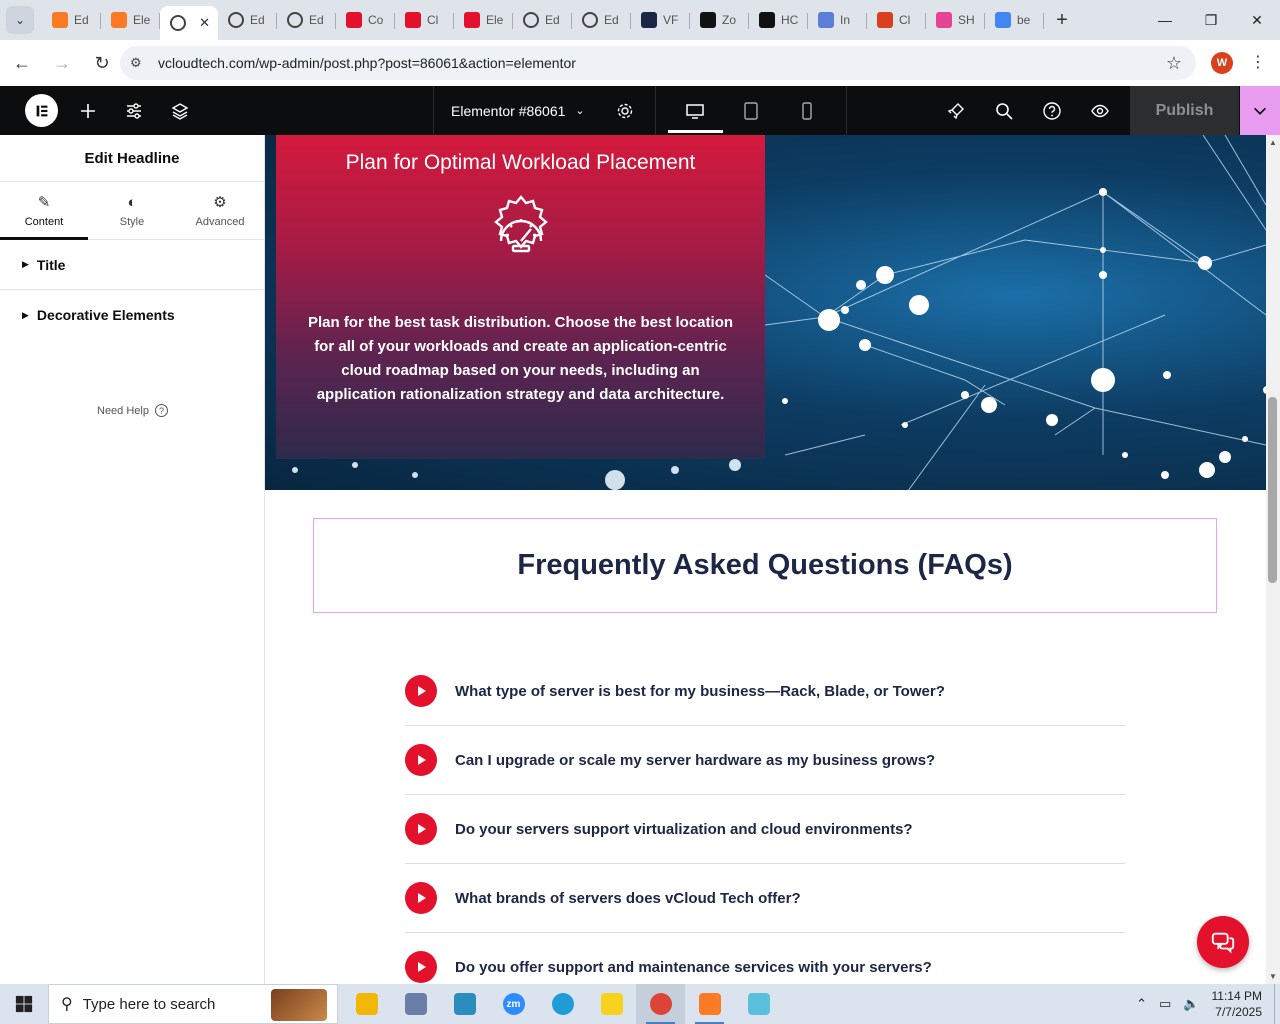  Describe the element at coordinates (1272, 490) in the screenshot. I see `scrollbar-thumb` at that location.